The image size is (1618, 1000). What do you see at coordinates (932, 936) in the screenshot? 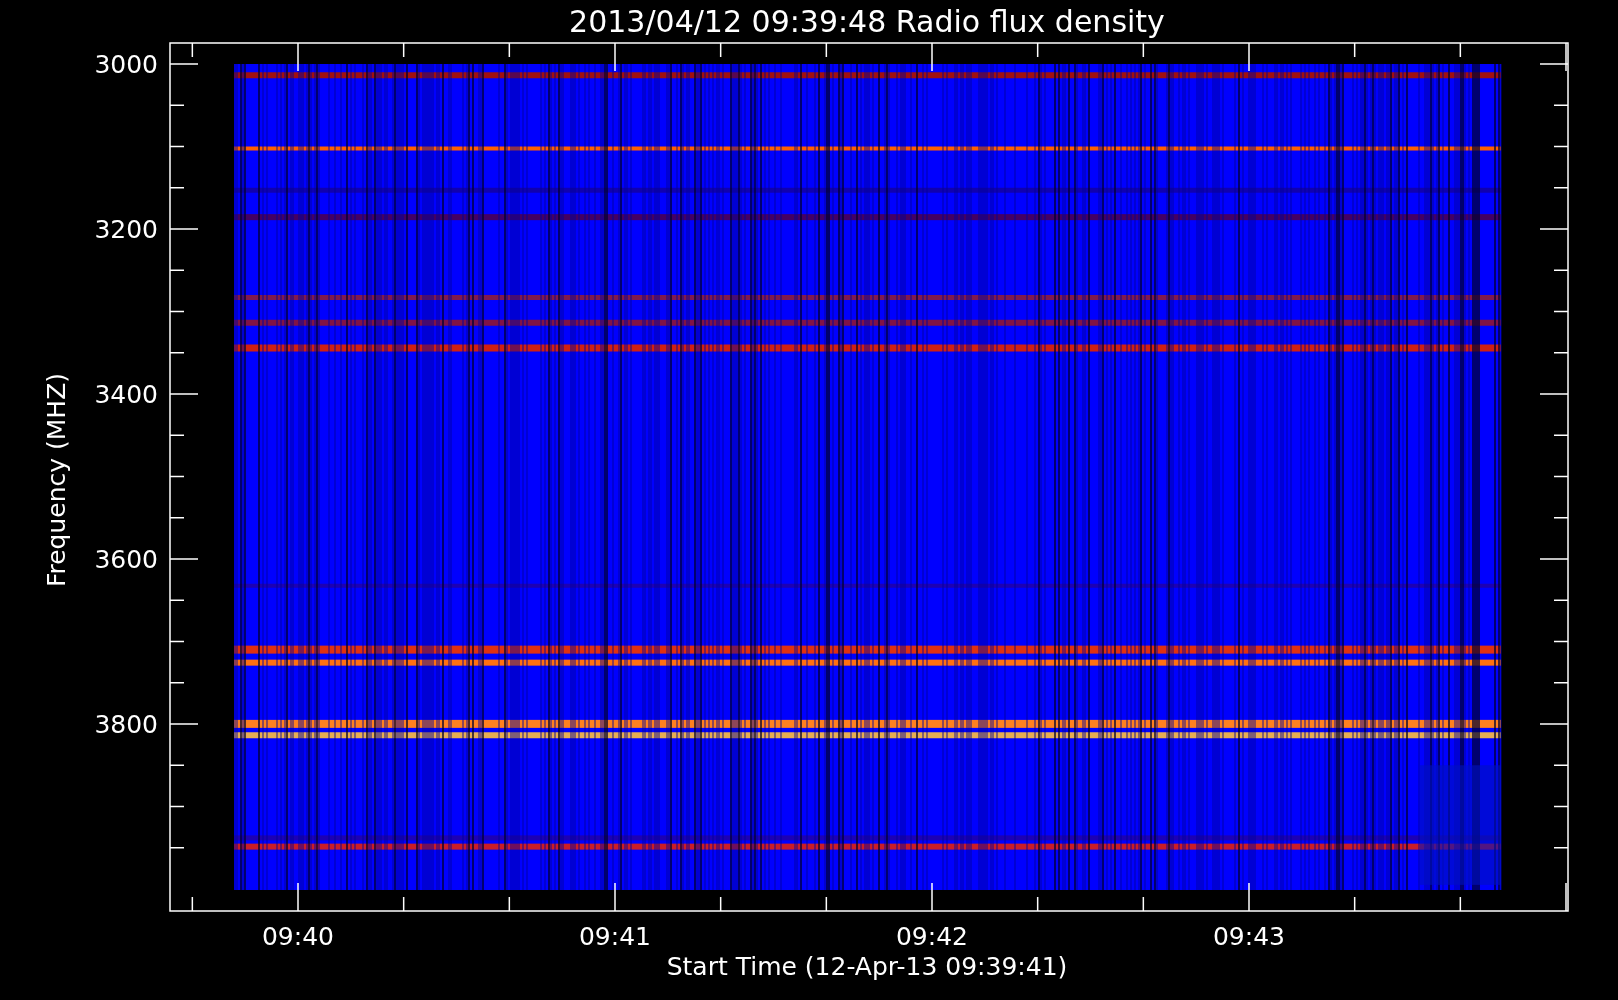
I see `x-tick-label: 09:42` at bounding box center [932, 936].